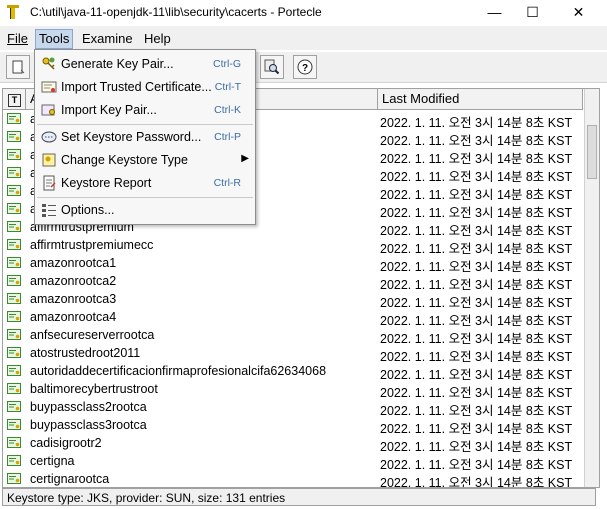  What do you see at coordinates (49, 137) in the screenshot?
I see `password-icon` at bounding box center [49, 137].